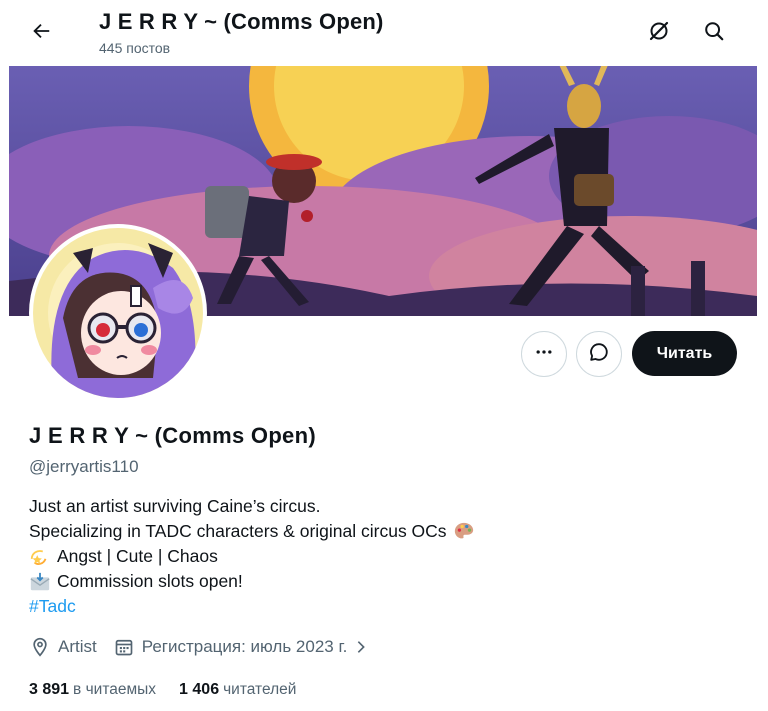  I want to click on envelope-icon, so click(40, 582).